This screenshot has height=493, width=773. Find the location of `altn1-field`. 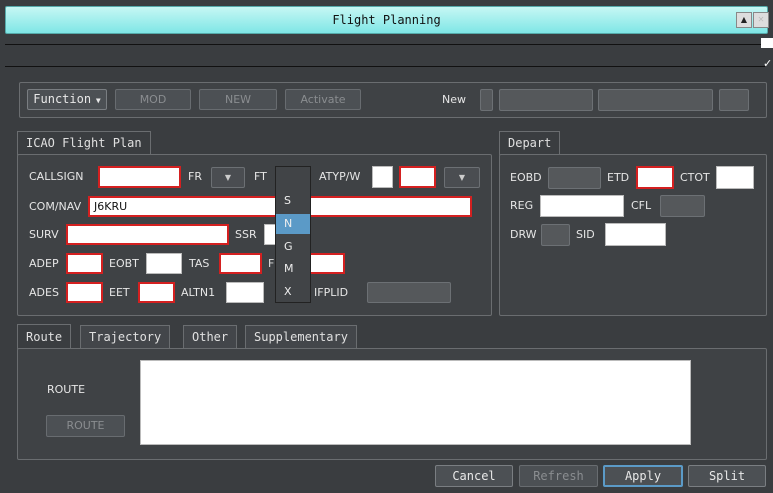

altn1-field is located at coordinates (245, 292).